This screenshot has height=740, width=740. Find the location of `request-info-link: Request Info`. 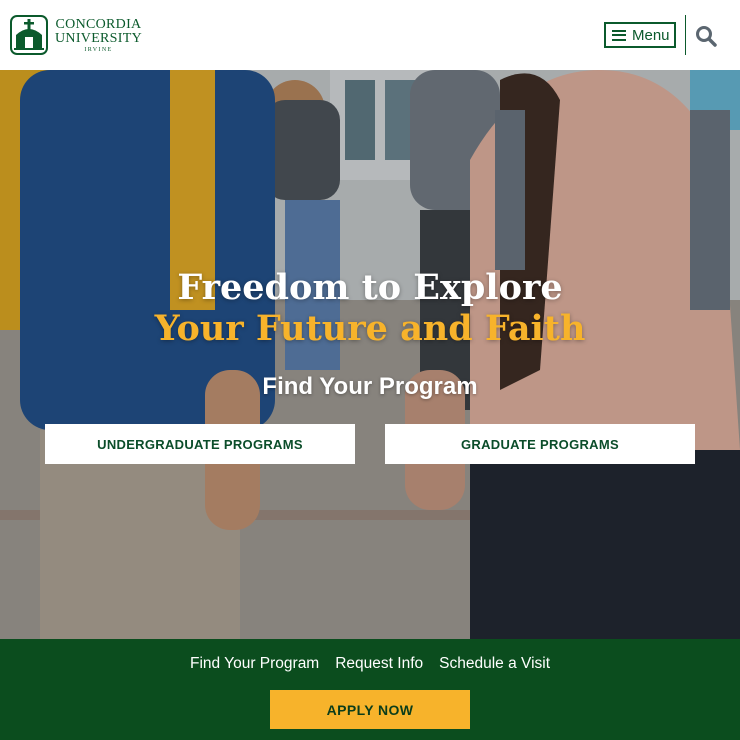

request-info-link: Request Info is located at coordinates (379, 664).